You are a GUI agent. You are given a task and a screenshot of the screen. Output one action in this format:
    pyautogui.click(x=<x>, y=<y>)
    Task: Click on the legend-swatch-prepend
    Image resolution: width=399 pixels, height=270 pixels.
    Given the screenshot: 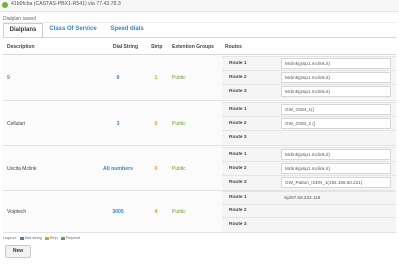 What is the action you would take?
    pyautogui.click(x=62, y=238)
    